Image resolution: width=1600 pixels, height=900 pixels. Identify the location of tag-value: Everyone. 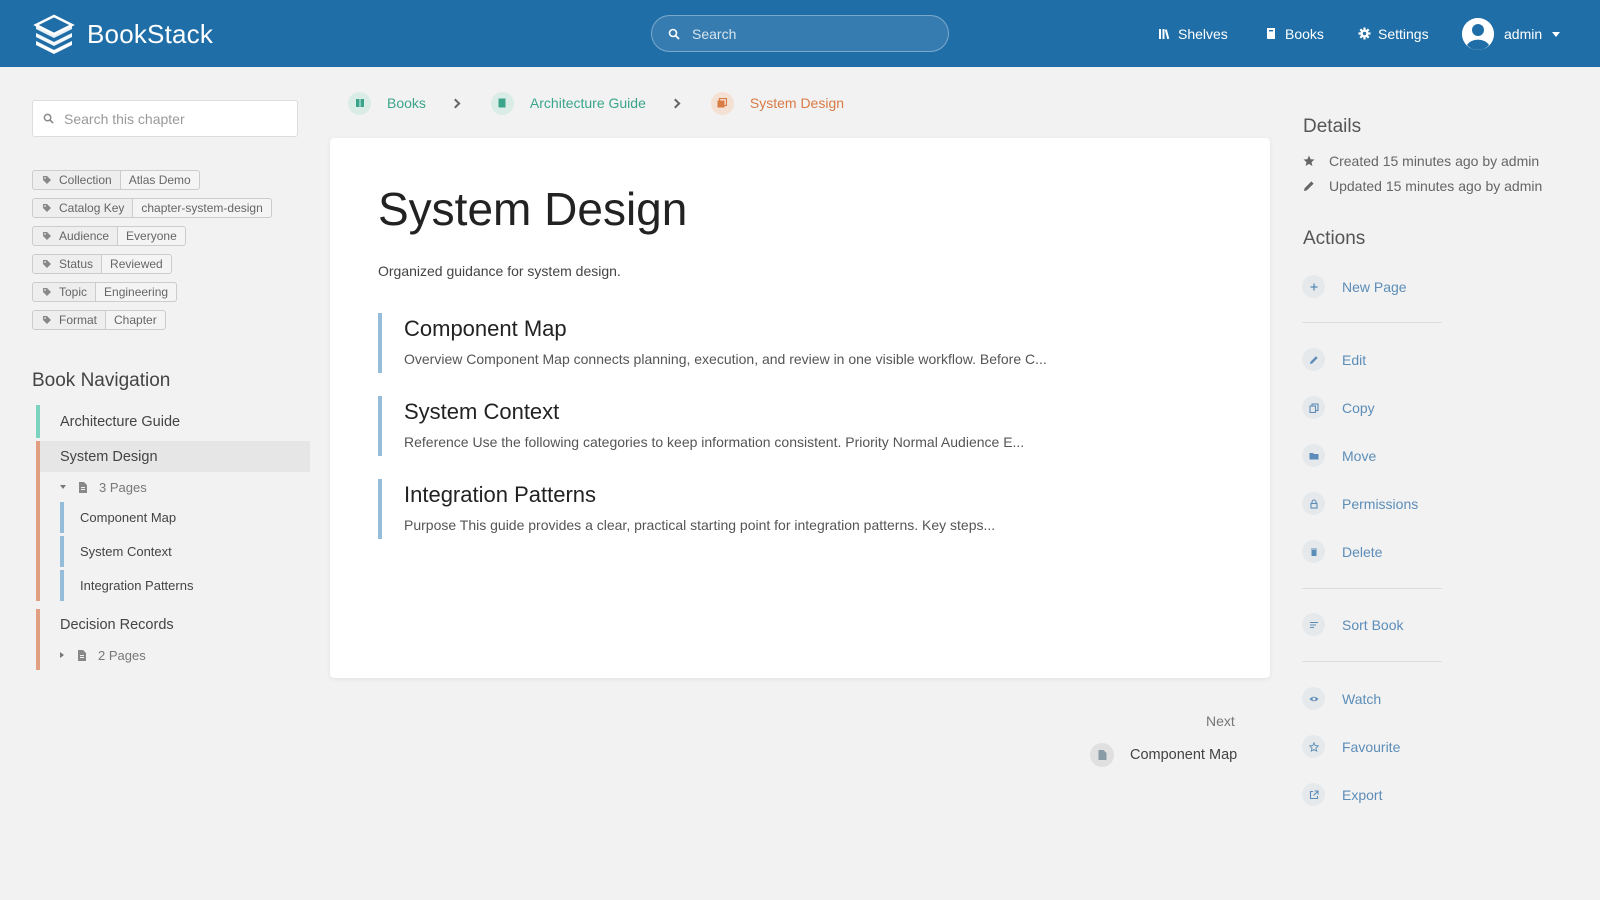
(152, 236).